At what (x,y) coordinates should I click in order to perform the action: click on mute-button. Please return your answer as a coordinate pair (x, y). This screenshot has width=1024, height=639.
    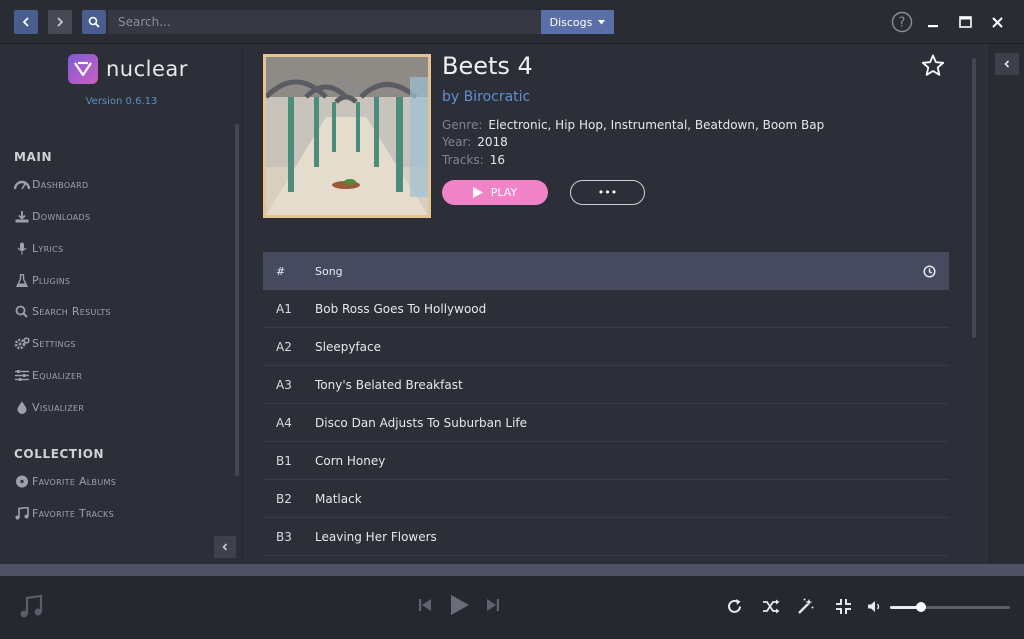
    Looking at the image, I should click on (874, 606).